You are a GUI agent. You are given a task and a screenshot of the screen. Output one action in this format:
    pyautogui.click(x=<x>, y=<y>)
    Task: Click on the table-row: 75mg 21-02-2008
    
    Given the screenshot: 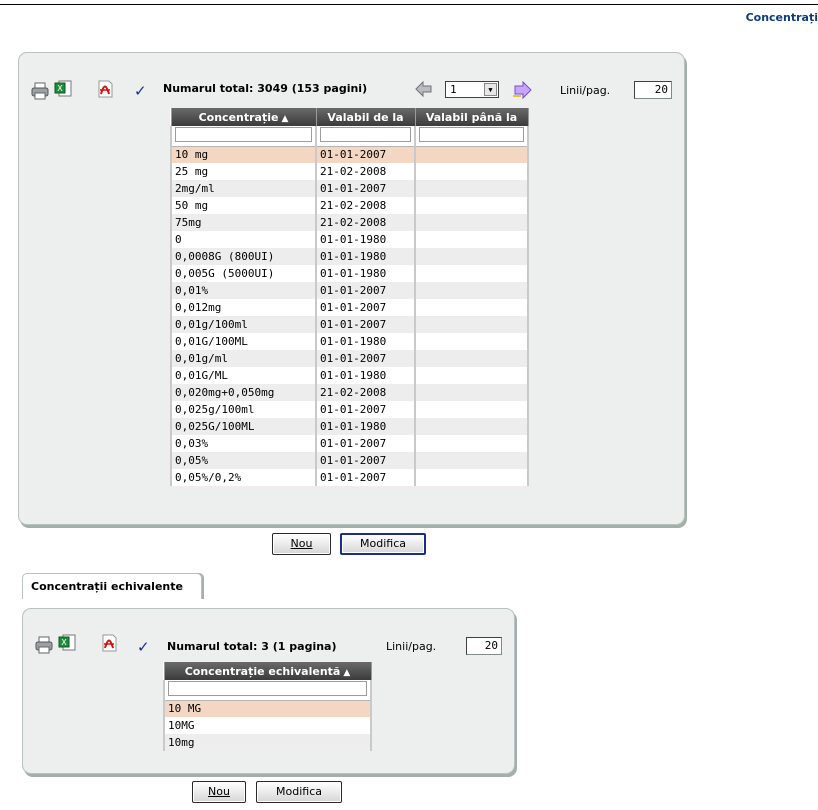 What is the action you would take?
    pyautogui.click(x=349, y=222)
    